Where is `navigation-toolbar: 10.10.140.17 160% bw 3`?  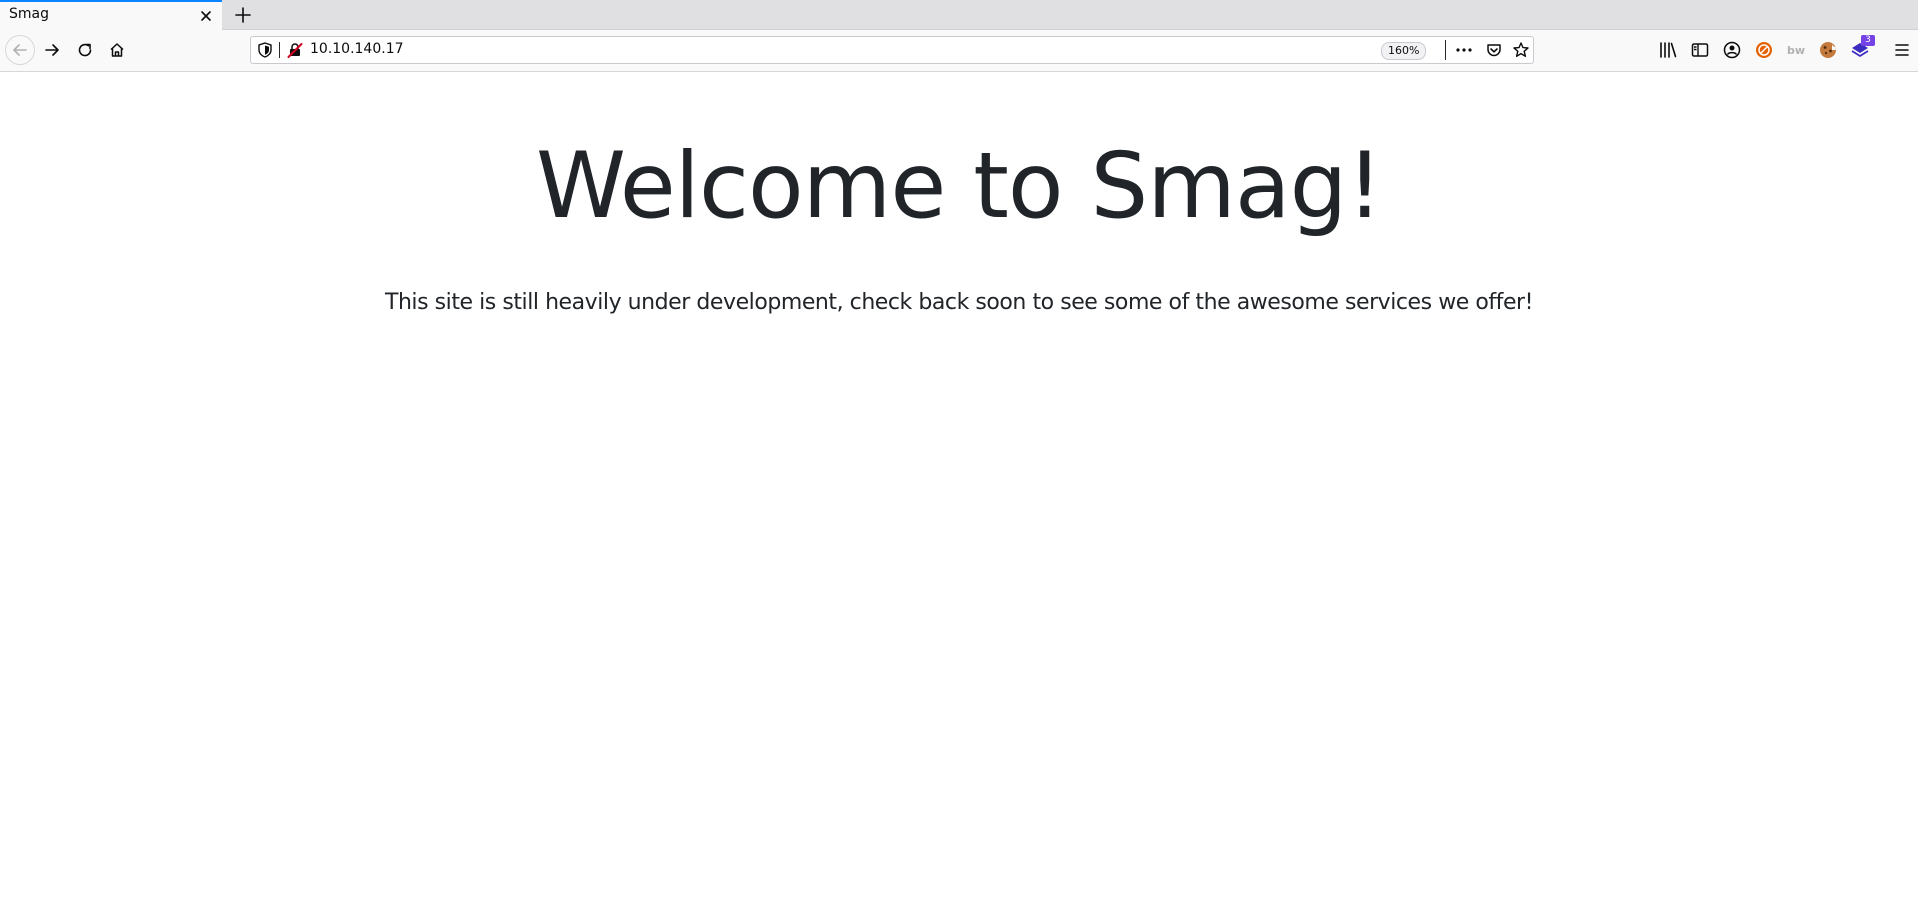
navigation-toolbar: 10.10.140.17 160% bw 3 is located at coordinates (959, 51).